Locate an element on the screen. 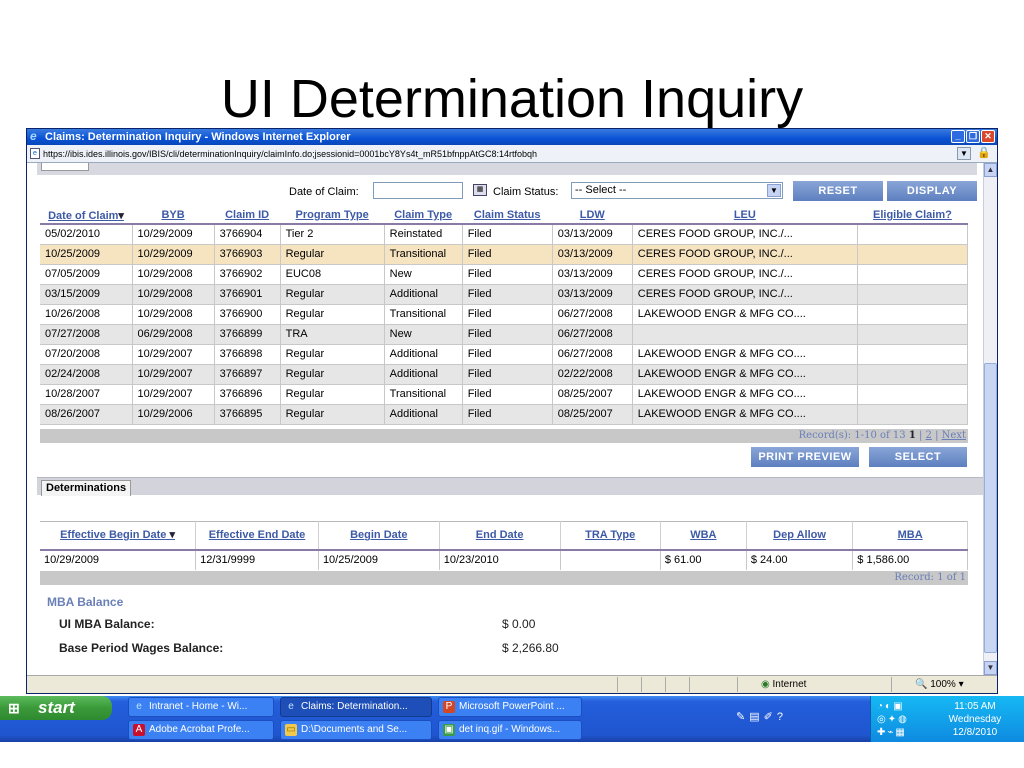 The height and width of the screenshot is (768, 1024). pencil-icon: ✐ is located at coordinates (770, 717).